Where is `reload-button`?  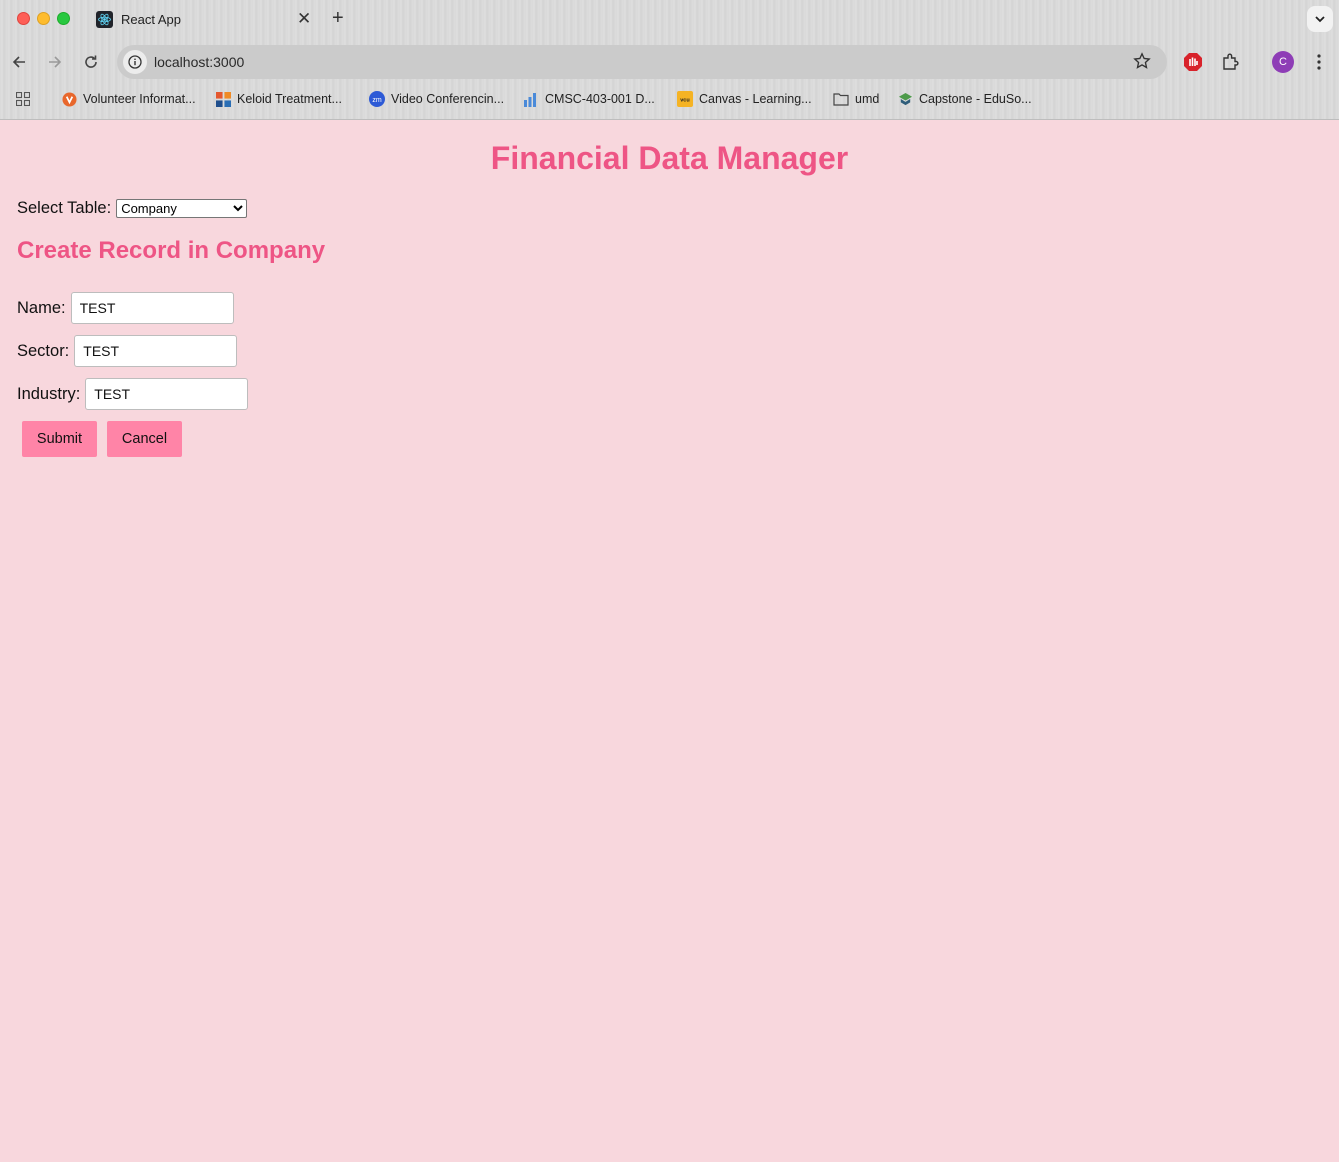 reload-button is located at coordinates (91, 62).